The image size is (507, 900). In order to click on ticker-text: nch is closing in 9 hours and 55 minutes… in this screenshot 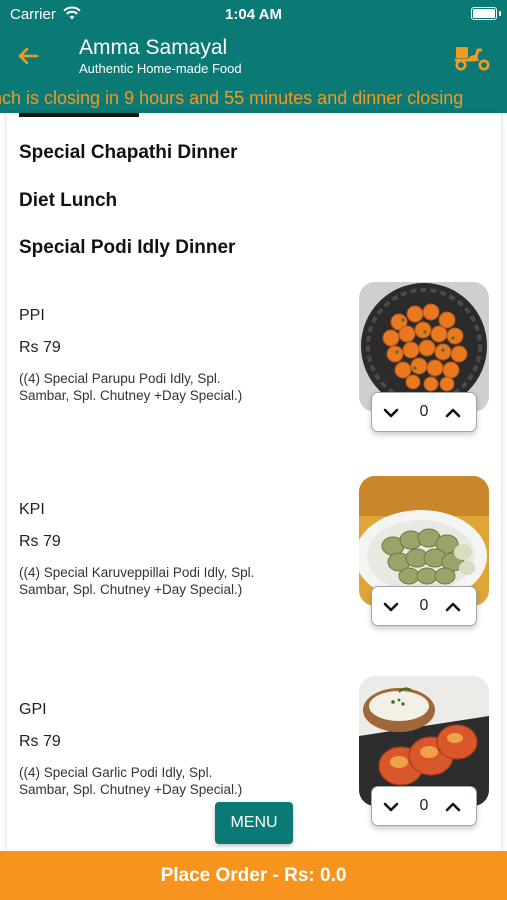, I will do `click(232, 98)`.